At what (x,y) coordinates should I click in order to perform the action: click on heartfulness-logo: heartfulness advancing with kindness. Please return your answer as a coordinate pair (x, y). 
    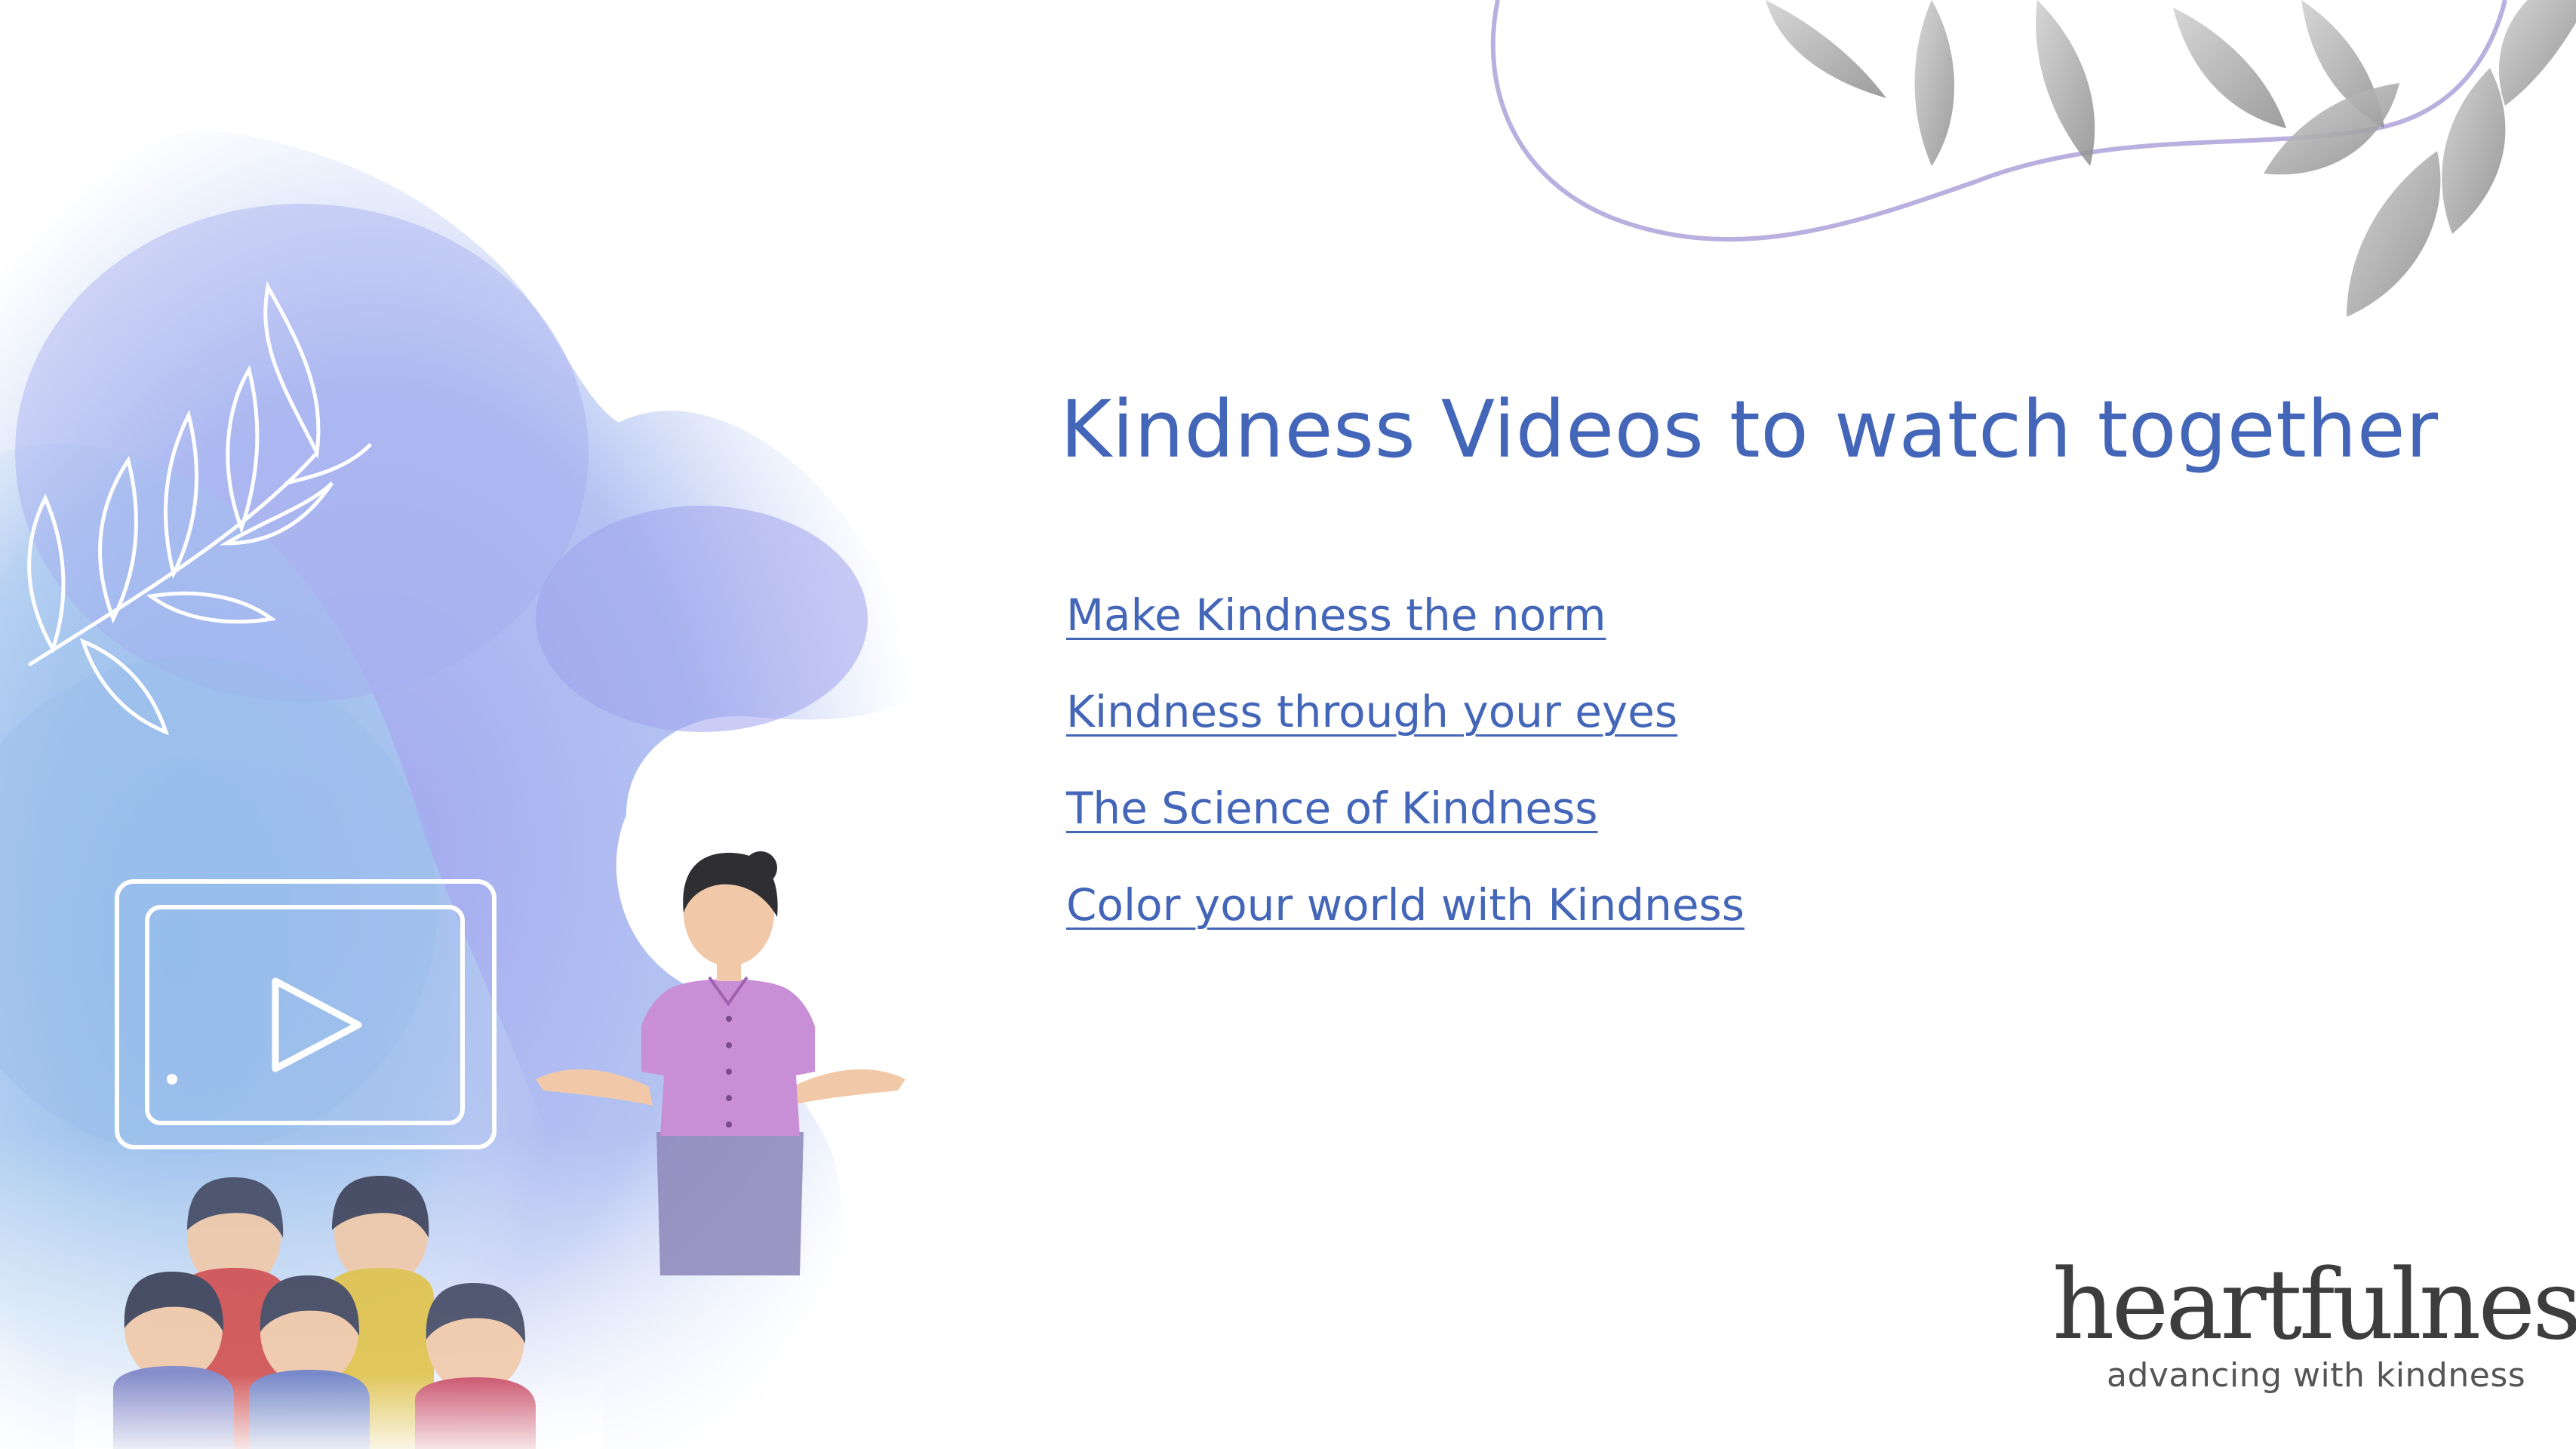
    Looking at the image, I should click on (2314, 1328).